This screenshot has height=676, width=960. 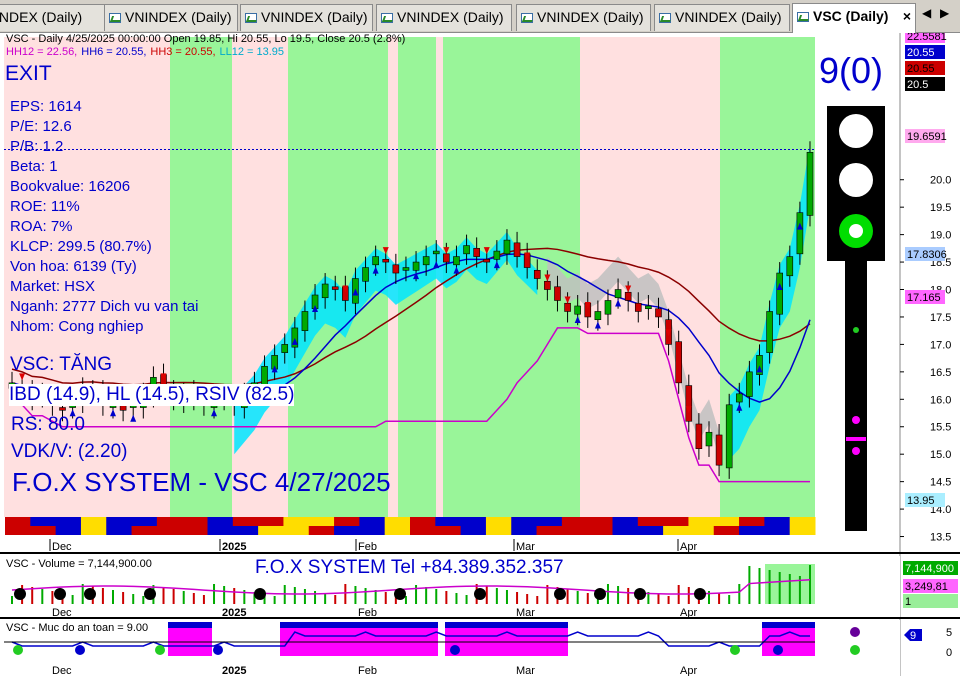 I want to click on fundamental-item: ROE: 11%, so click(x=45, y=206).